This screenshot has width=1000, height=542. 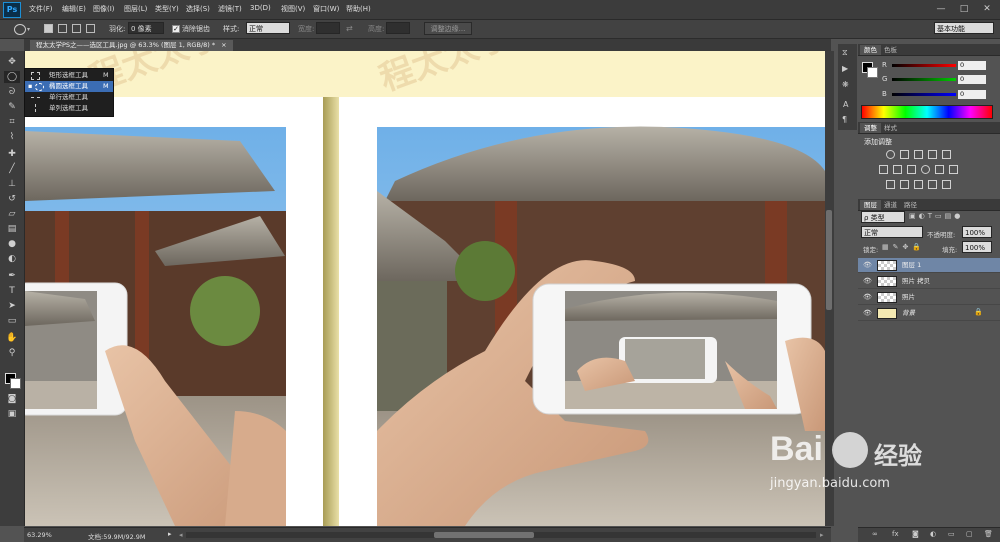 I want to click on lock-options-icons: ▦✎✥🔒, so click(x=903, y=247).